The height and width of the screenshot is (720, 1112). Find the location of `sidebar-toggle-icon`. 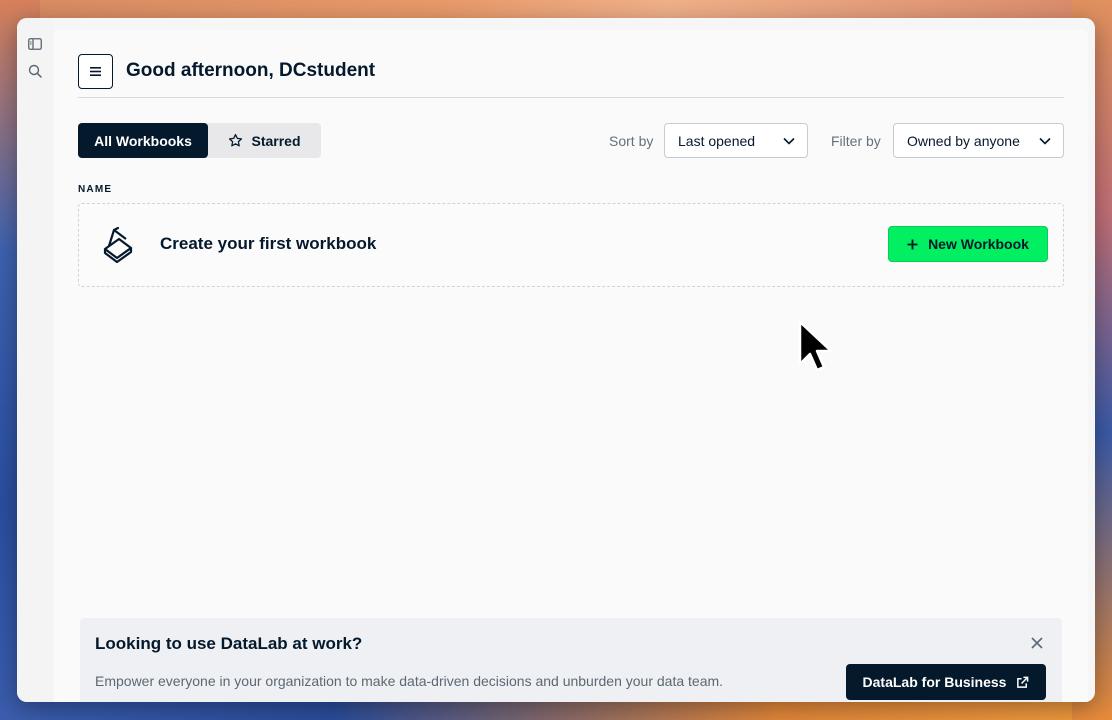

sidebar-toggle-icon is located at coordinates (35, 44).